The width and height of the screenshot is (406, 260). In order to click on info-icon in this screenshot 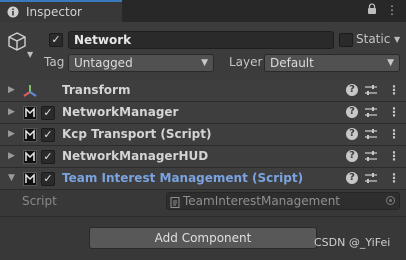, I will do `click(13, 13)`.